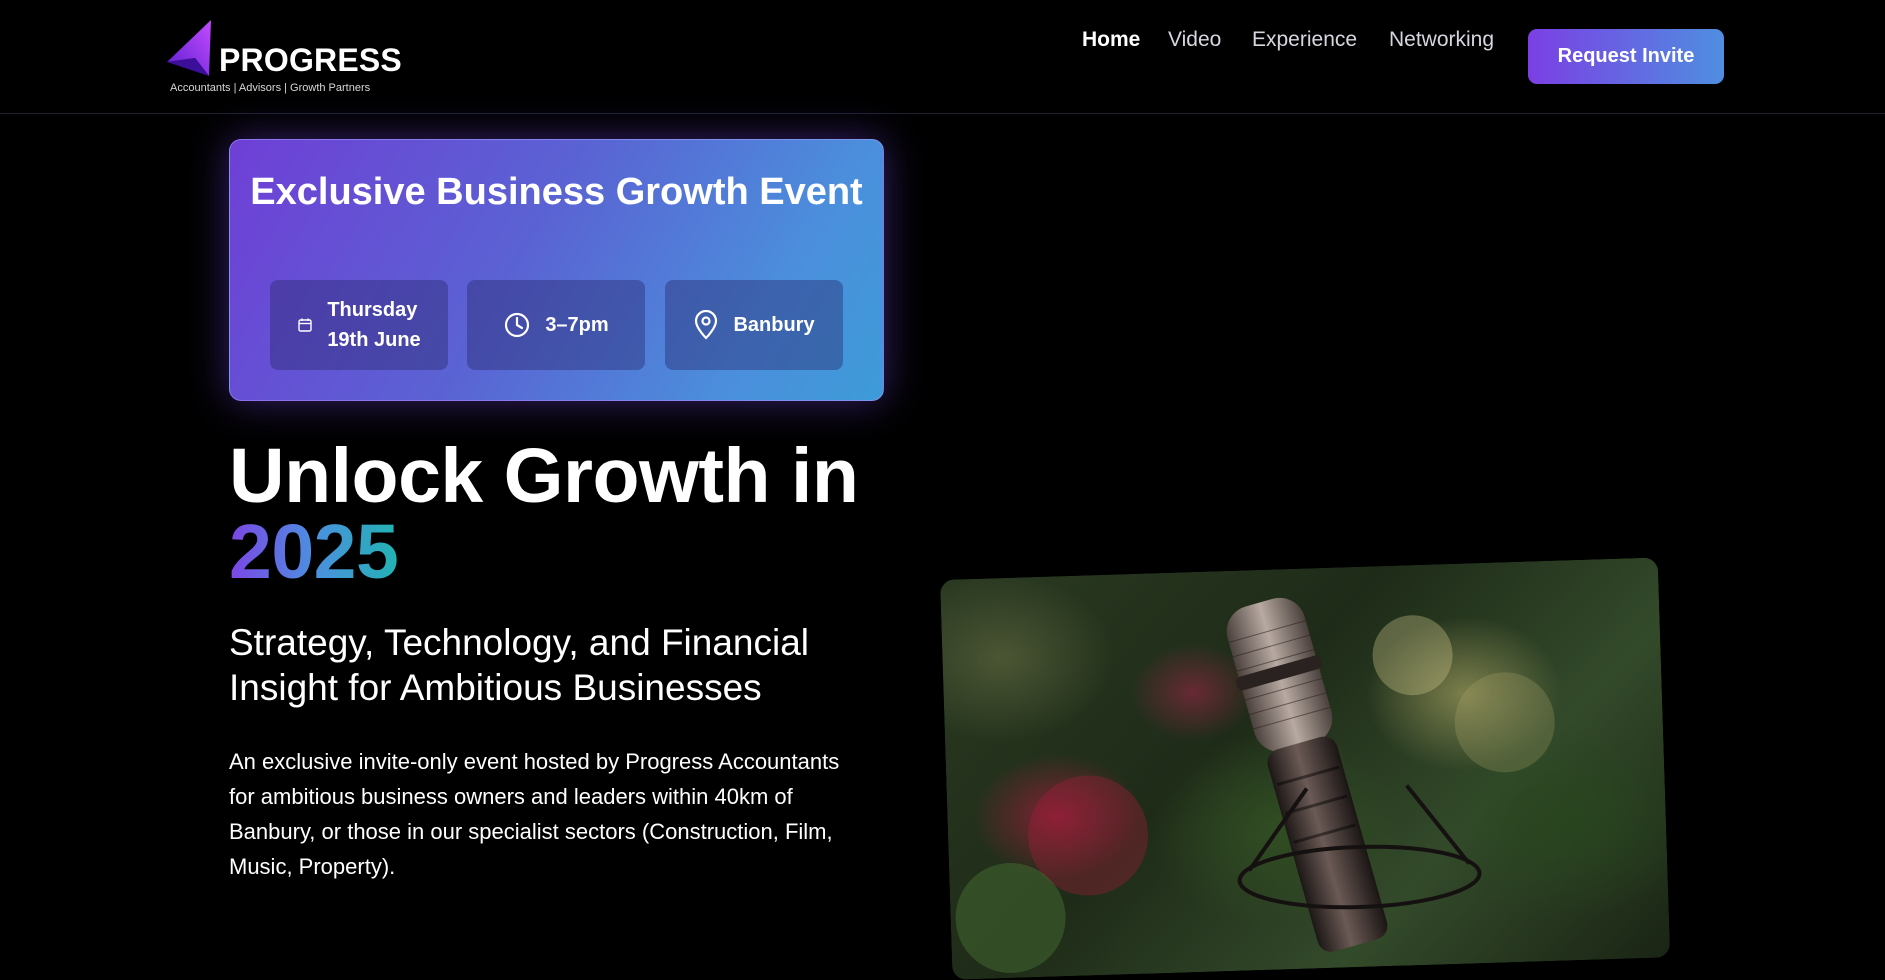 This screenshot has width=1885, height=980. What do you see at coordinates (1441, 40) in the screenshot?
I see `nav-networking: Networking` at bounding box center [1441, 40].